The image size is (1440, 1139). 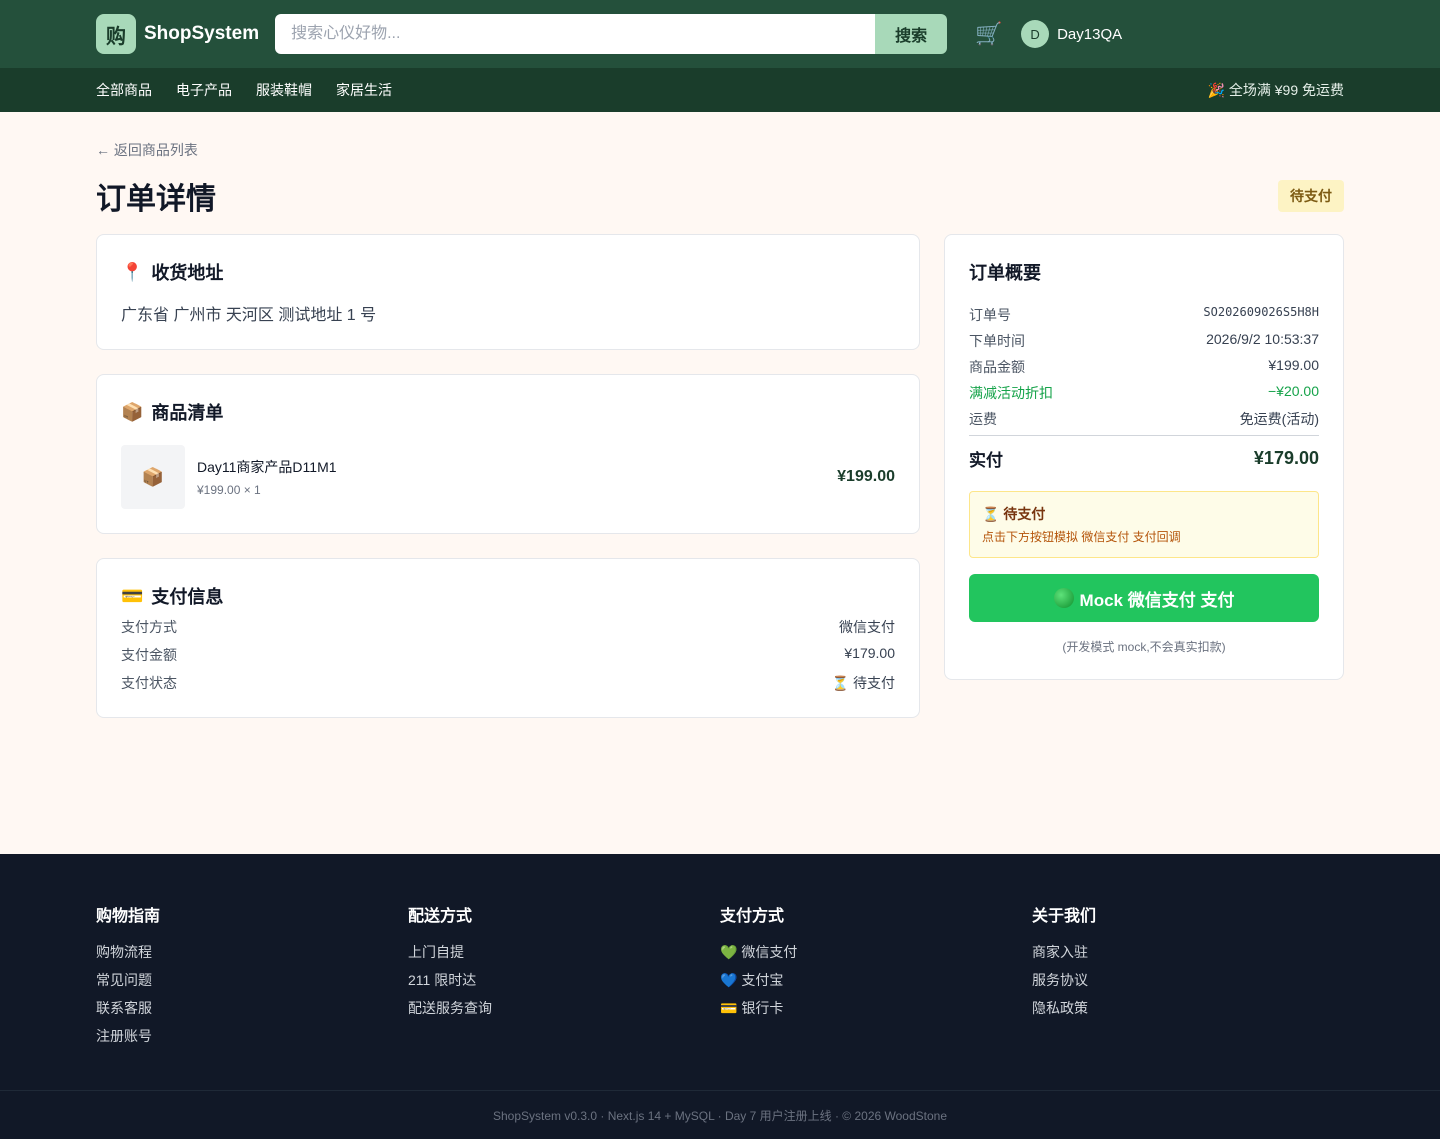 What do you see at coordinates (564, 1008) in the screenshot?
I see `footer-link: 配送服务查询` at bounding box center [564, 1008].